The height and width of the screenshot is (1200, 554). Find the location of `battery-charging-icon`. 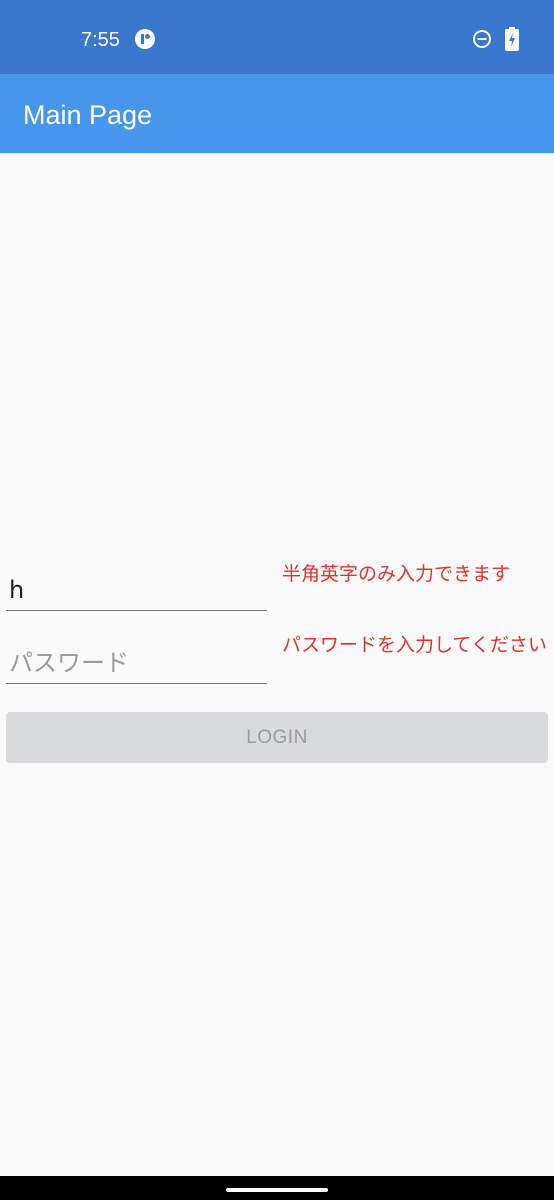

battery-charging-icon is located at coordinates (512, 39).